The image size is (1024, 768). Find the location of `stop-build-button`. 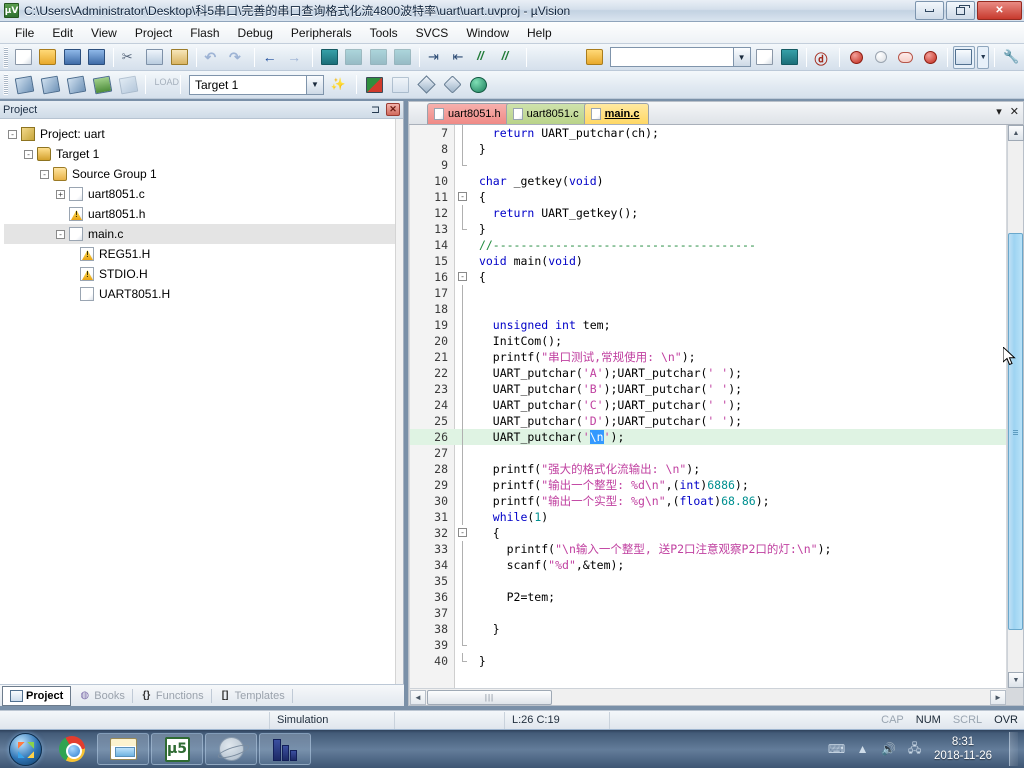

stop-build-button is located at coordinates (128, 84).